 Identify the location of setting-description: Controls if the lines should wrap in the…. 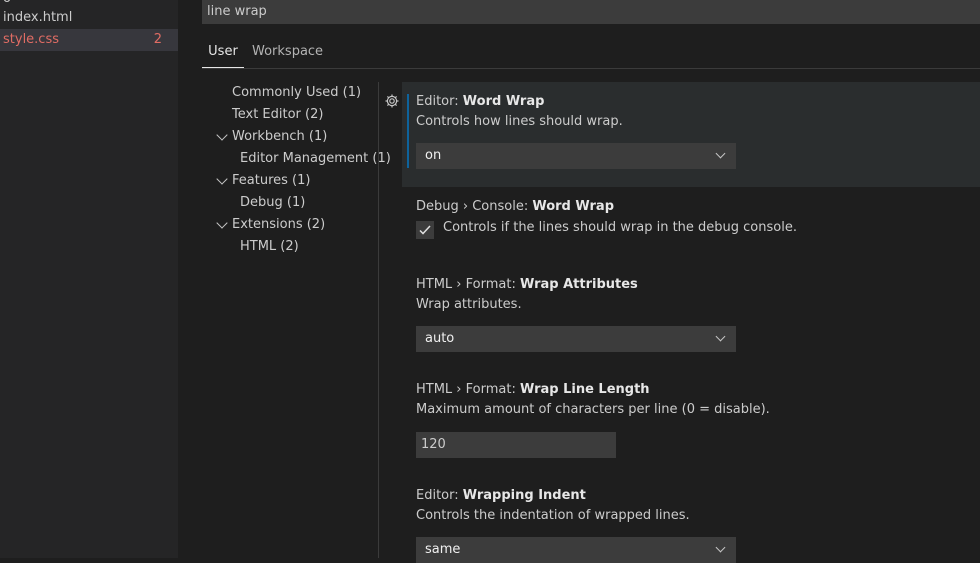
(620, 227).